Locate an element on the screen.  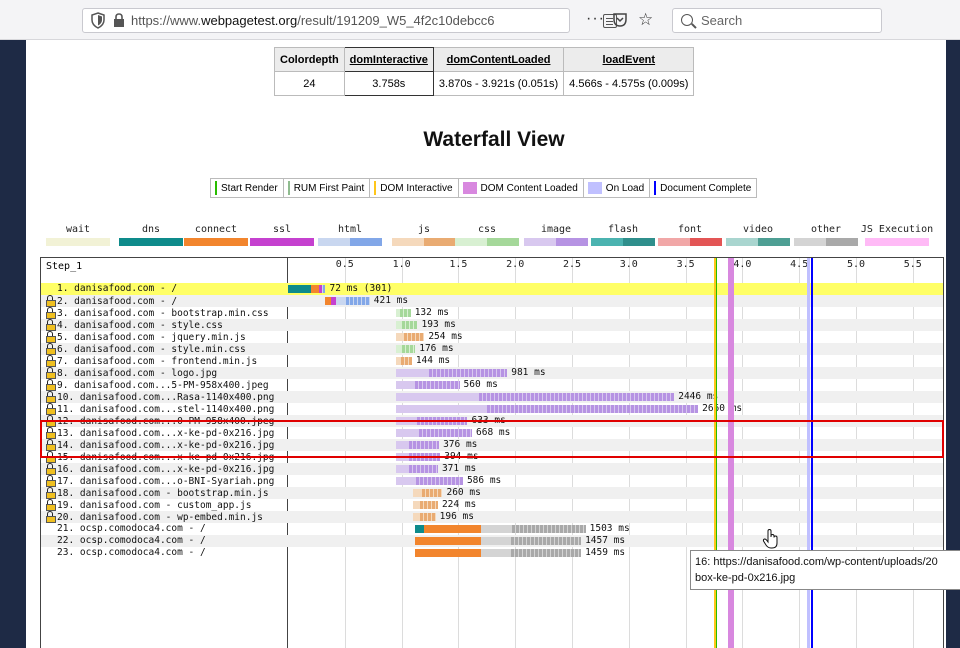
request-label: 11. danisafood.com...stel-1140x400.png is located at coordinates (160, 409).